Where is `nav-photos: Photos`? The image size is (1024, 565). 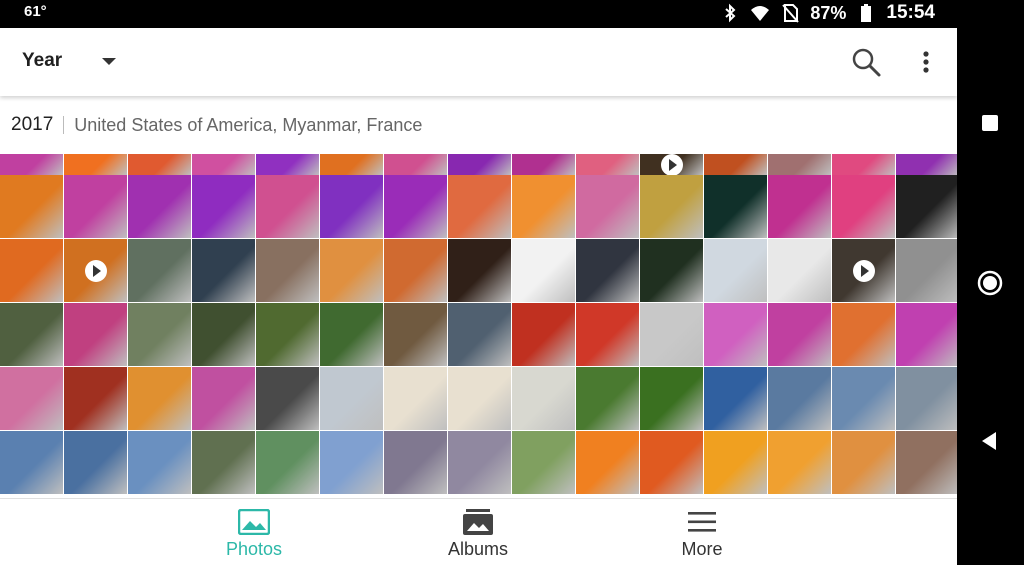 nav-photos: Photos is located at coordinates (254, 532).